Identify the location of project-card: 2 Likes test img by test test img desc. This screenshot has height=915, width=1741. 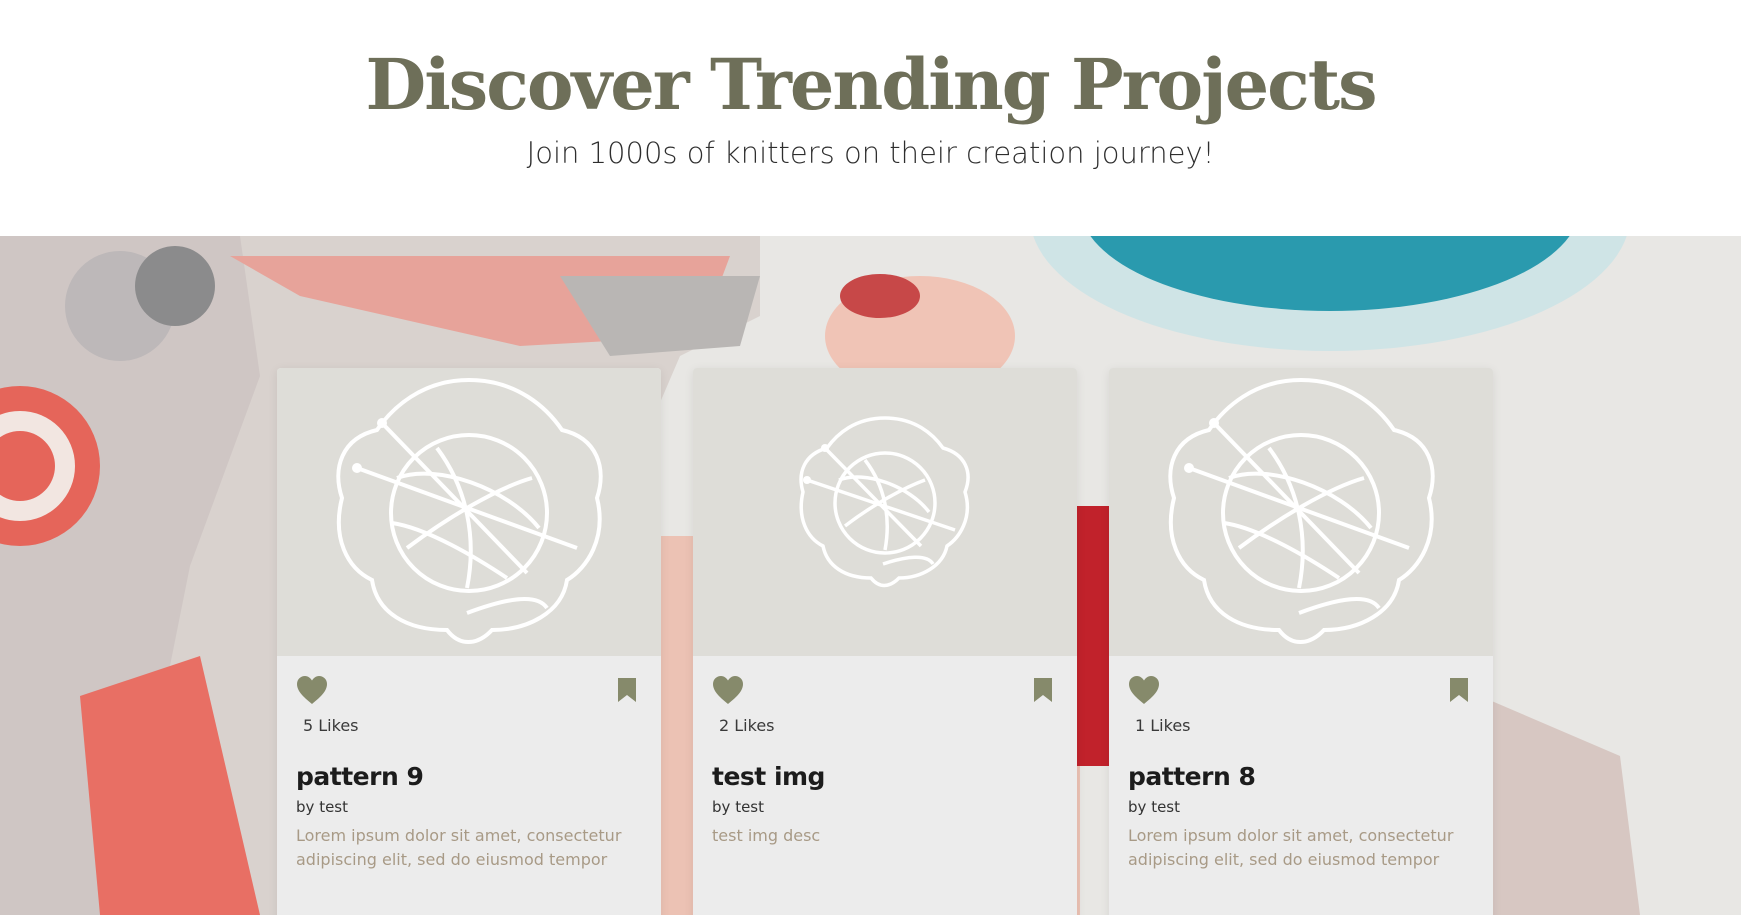
(885, 641).